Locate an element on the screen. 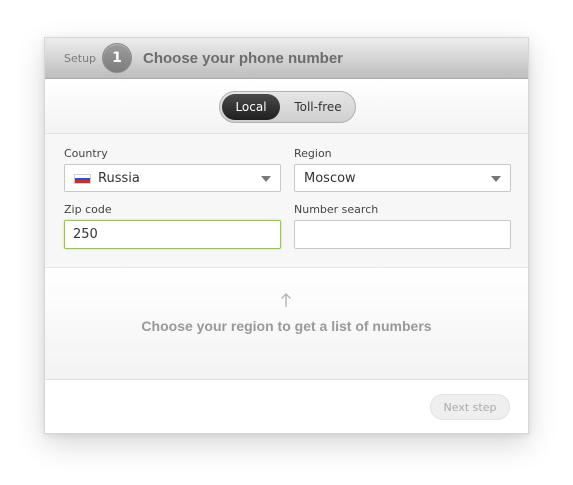 The width and height of the screenshot is (573, 485). dialog-footer: Next step is located at coordinates (286, 406).